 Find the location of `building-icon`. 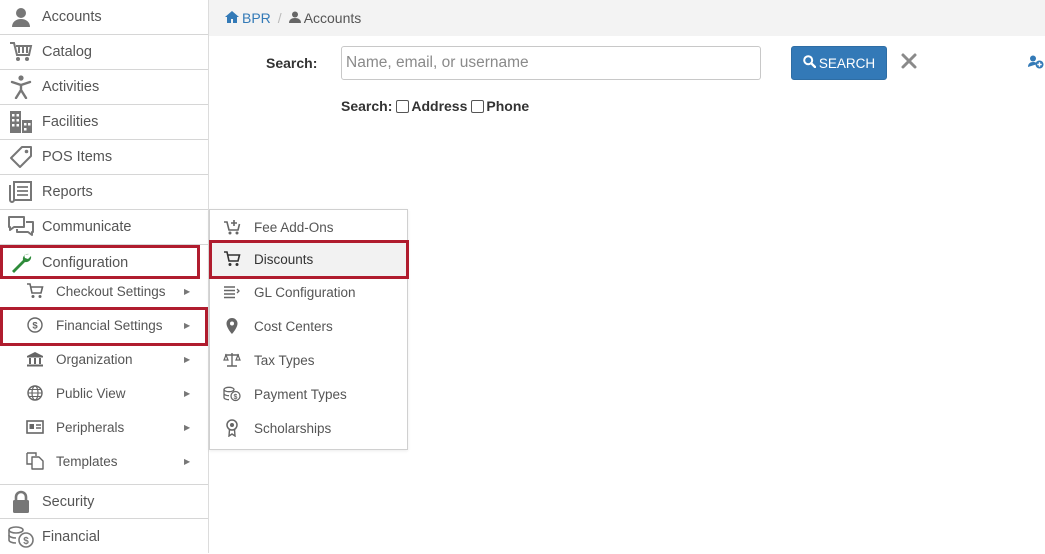

building-icon is located at coordinates (21, 122).